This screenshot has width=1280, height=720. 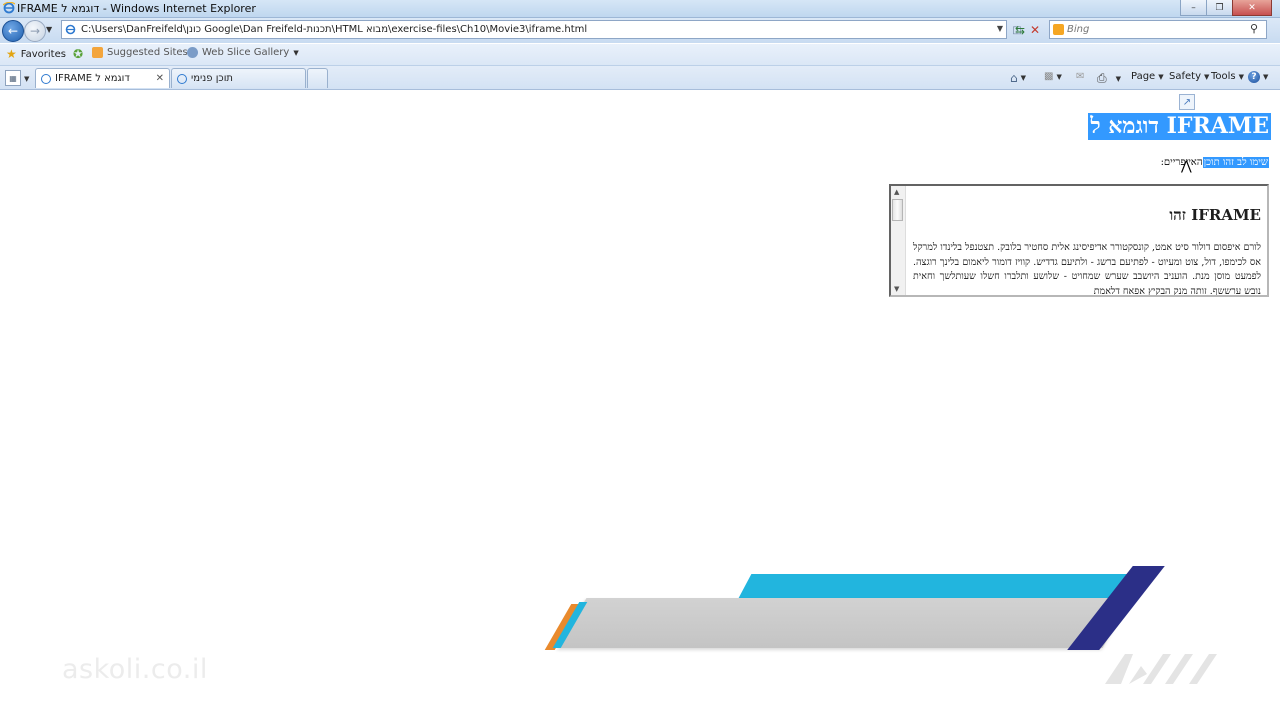 What do you see at coordinates (1252, 8) in the screenshot?
I see `close-window-button: ✕` at bounding box center [1252, 8].